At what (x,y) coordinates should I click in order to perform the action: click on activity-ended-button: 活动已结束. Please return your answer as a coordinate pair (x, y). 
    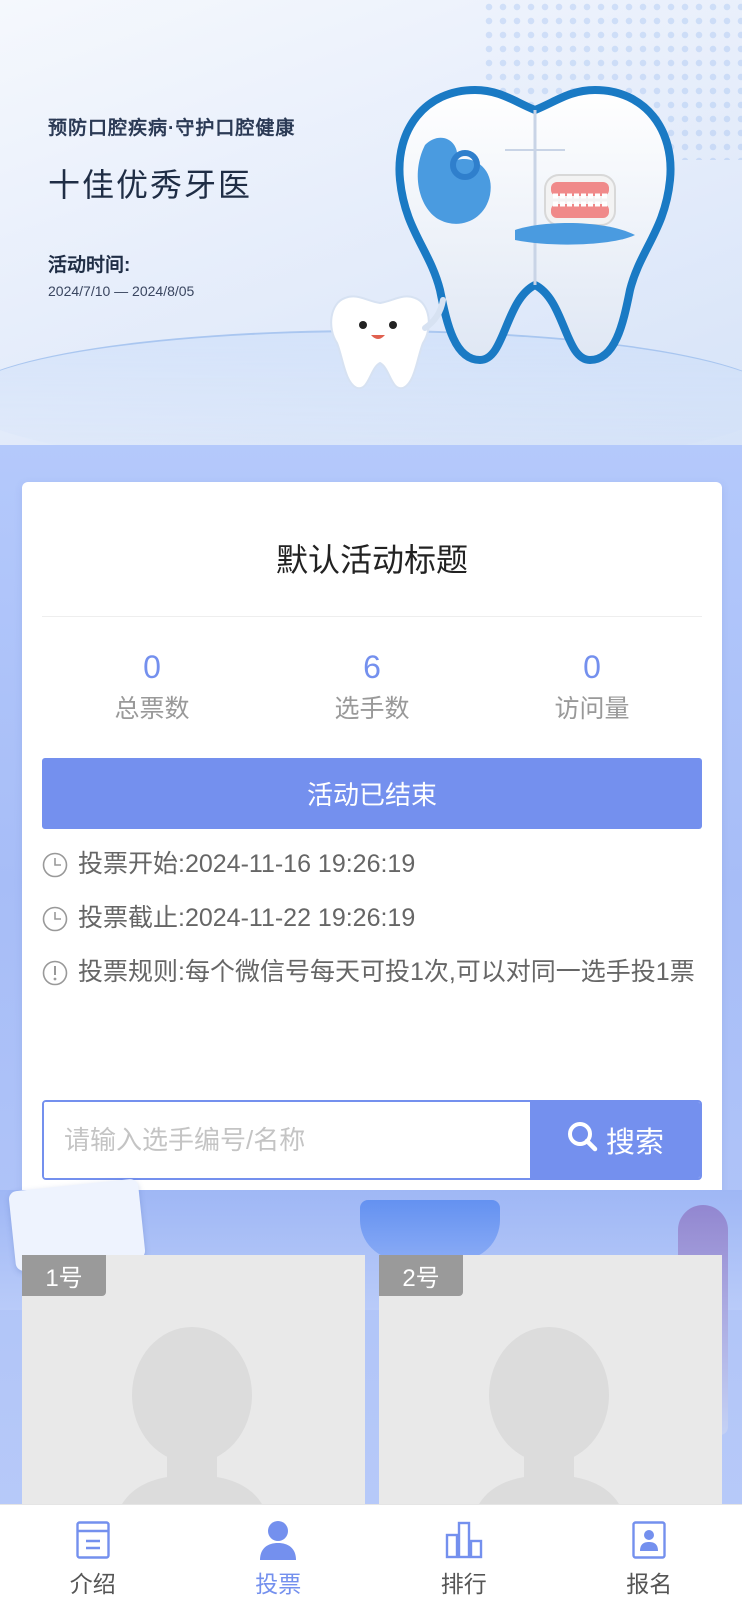
    Looking at the image, I should click on (372, 793).